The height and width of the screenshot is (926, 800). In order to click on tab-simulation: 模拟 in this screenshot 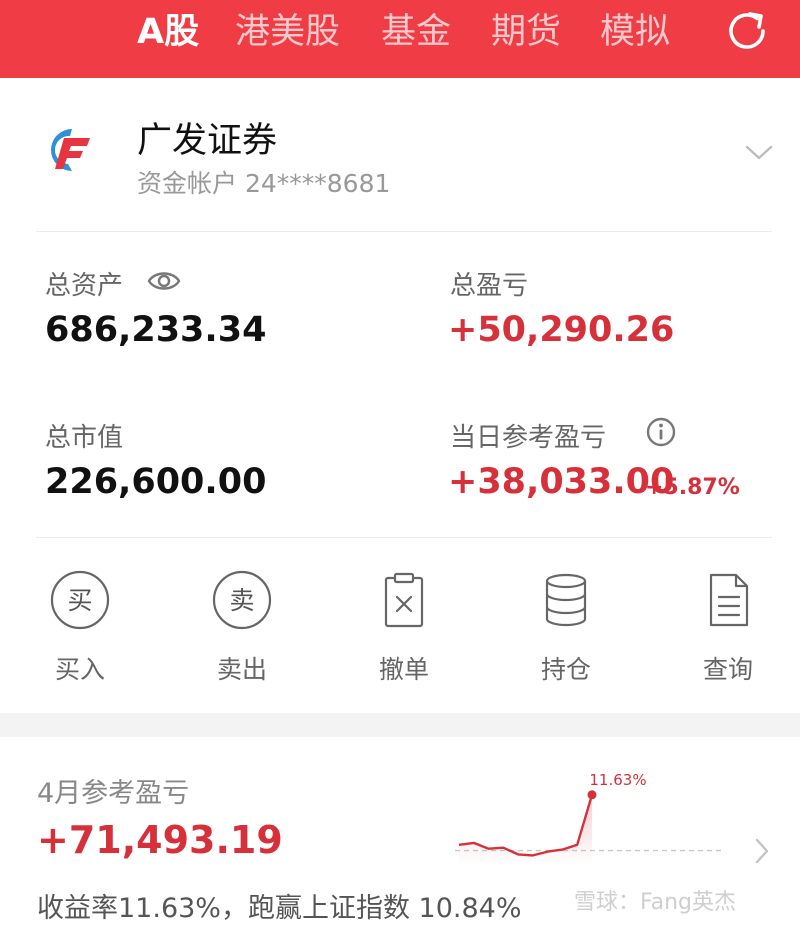, I will do `click(635, 32)`.